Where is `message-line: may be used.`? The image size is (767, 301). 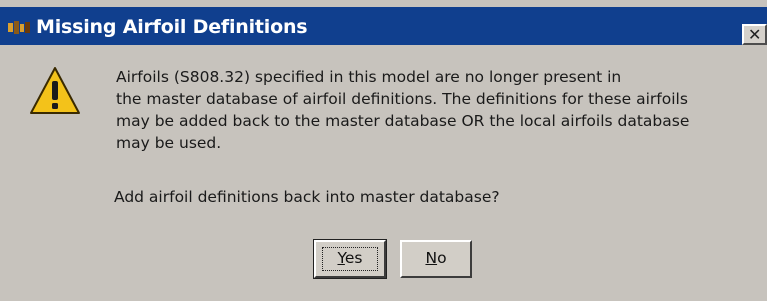 message-line: may be used. is located at coordinates (169, 143).